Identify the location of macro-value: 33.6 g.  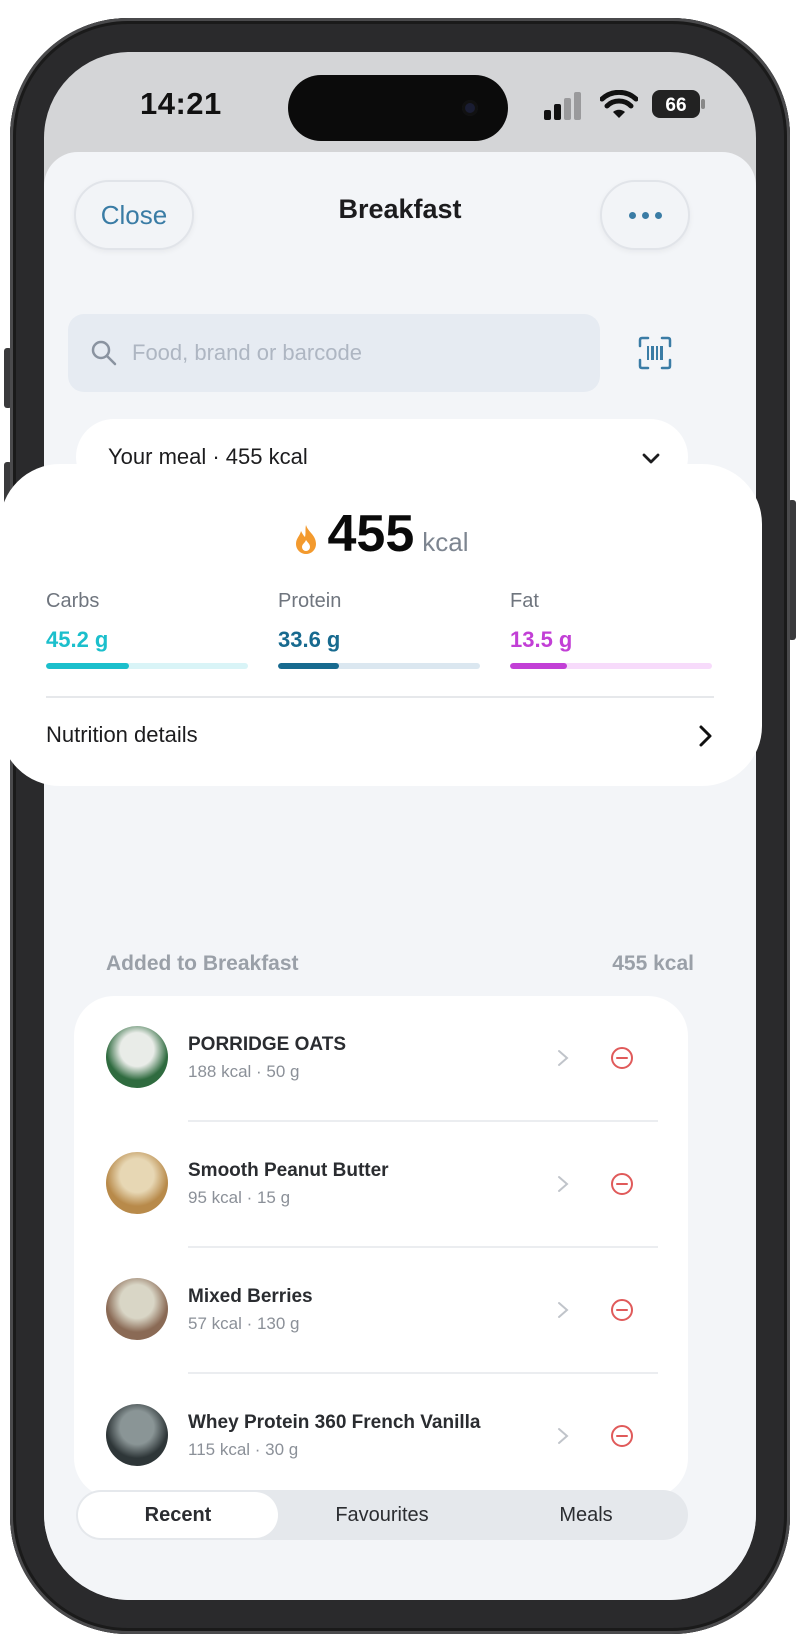
(309, 639).